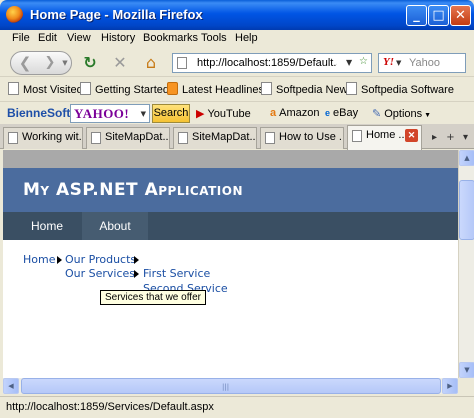  Describe the element at coordinates (100, 259) in the screenshot. I see `tree-node-our-products: Our Products` at that location.